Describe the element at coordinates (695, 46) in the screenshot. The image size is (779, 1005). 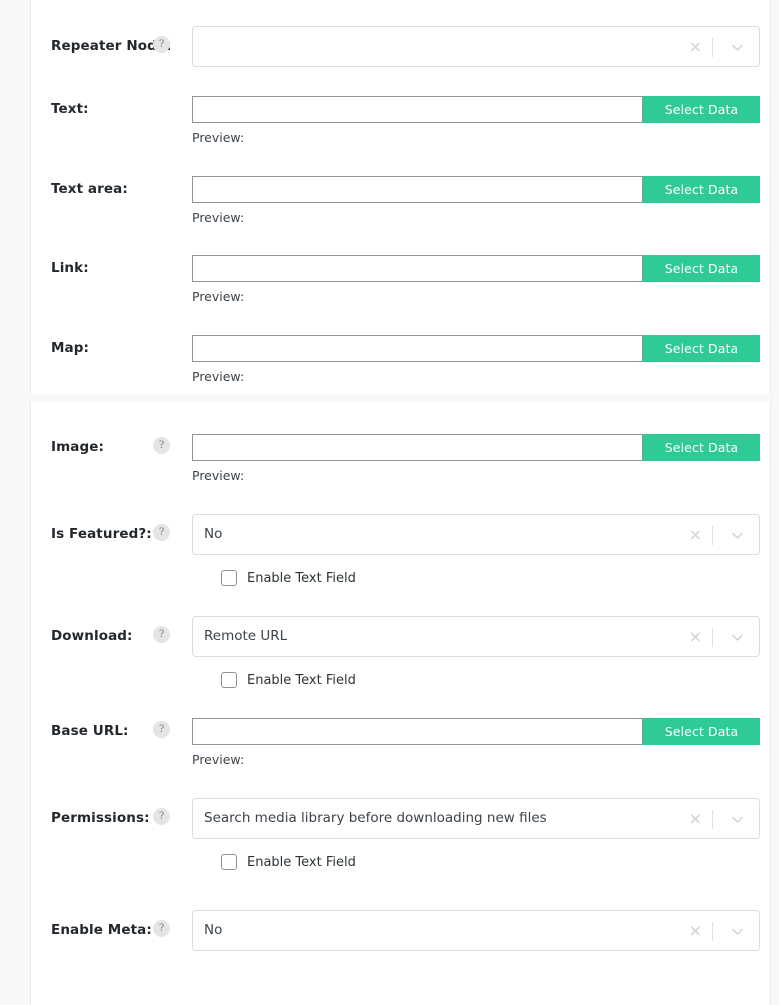
I see `clear-icon-repeater-node: ×` at that location.